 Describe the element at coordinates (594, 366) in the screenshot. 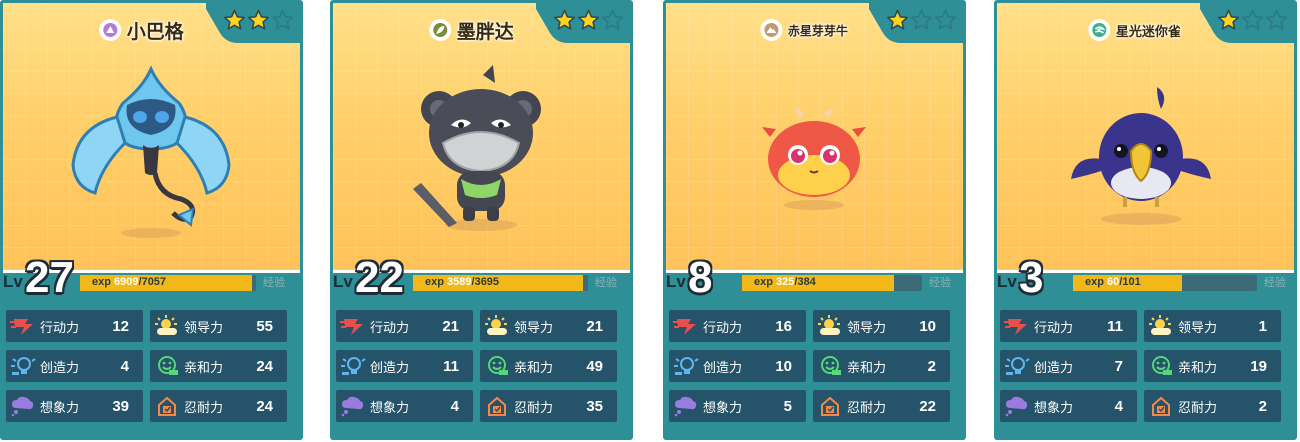

I see `stat-value: 49` at that location.